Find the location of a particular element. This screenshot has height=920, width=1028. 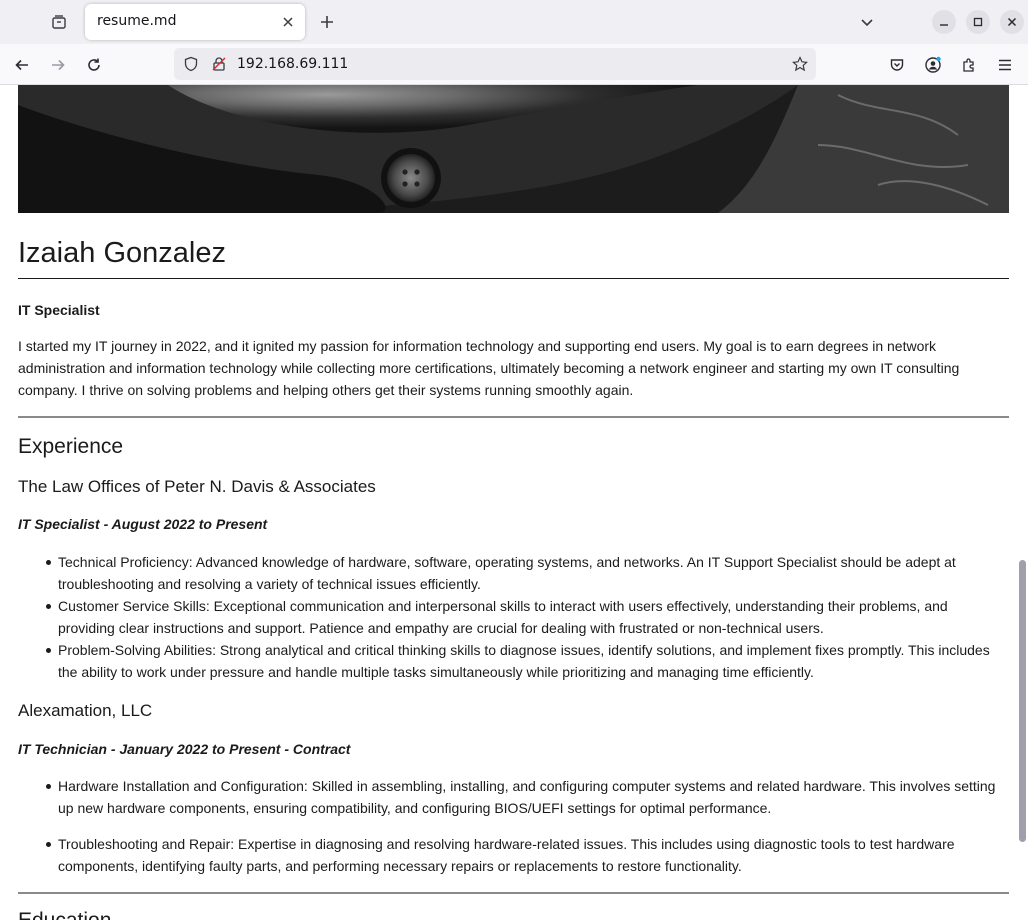

title-divider is located at coordinates (513, 278).